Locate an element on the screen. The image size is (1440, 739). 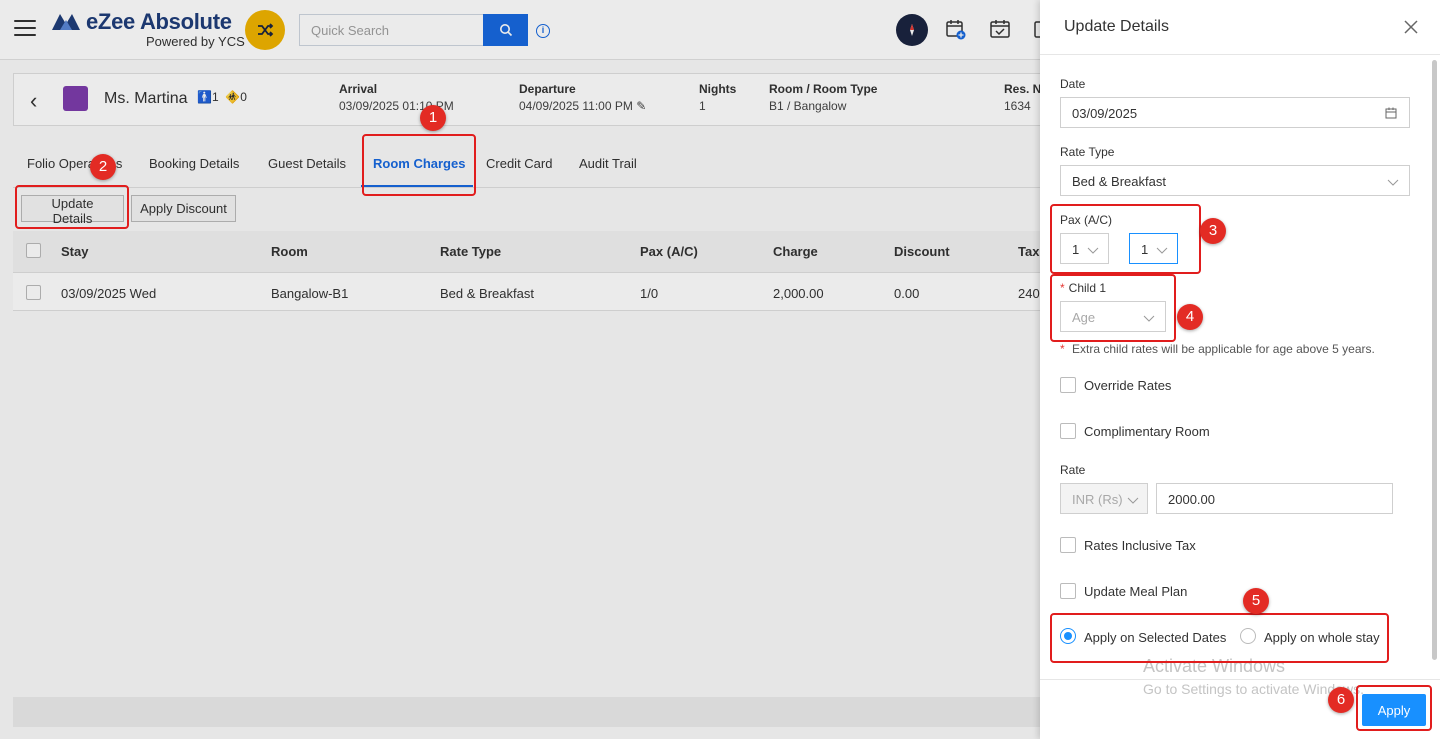
annotation-marker-1: 1 is located at coordinates (433, 118).